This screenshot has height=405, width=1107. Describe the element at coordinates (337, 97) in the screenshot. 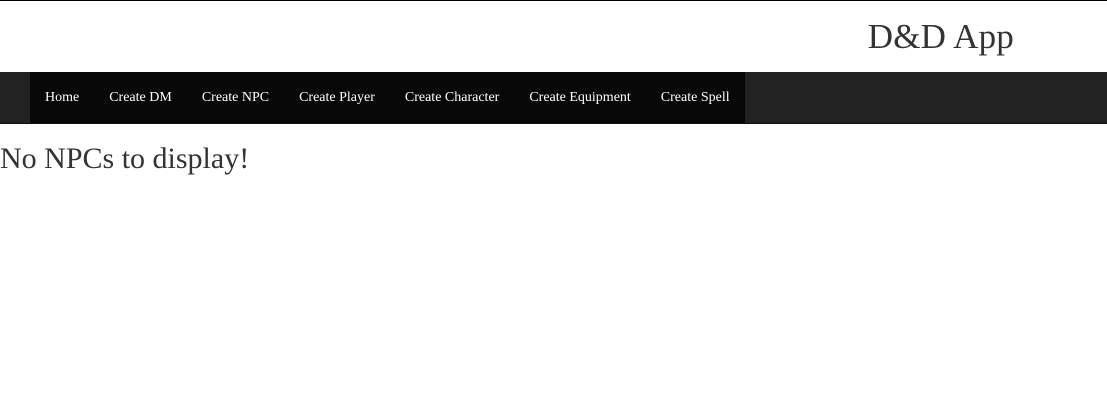

I see `nav-item-create-player: Create Player` at that location.